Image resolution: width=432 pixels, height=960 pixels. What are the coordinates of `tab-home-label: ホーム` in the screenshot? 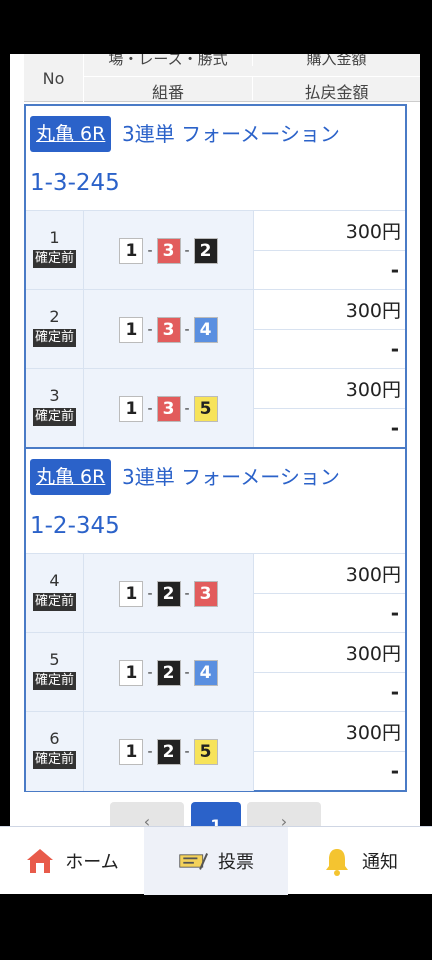 It's located at (92, 862).